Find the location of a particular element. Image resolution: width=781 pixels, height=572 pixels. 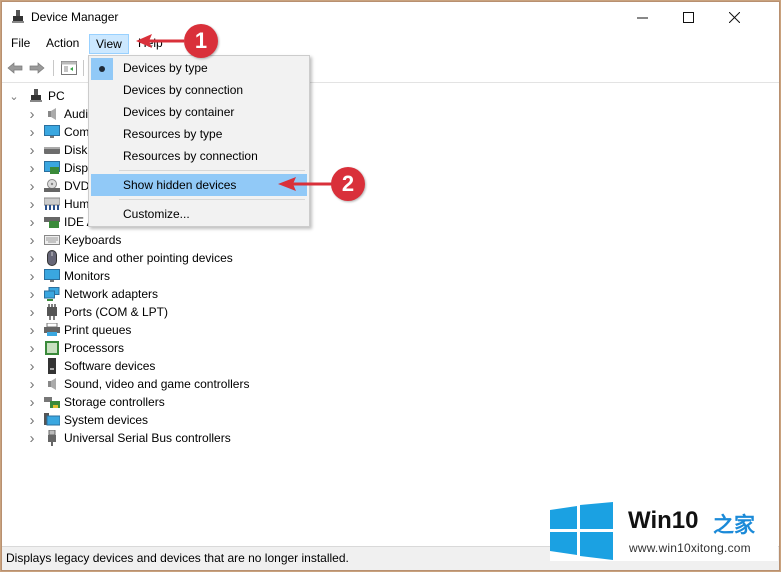

callout-2: 2 is located at coordinates (348, 184).